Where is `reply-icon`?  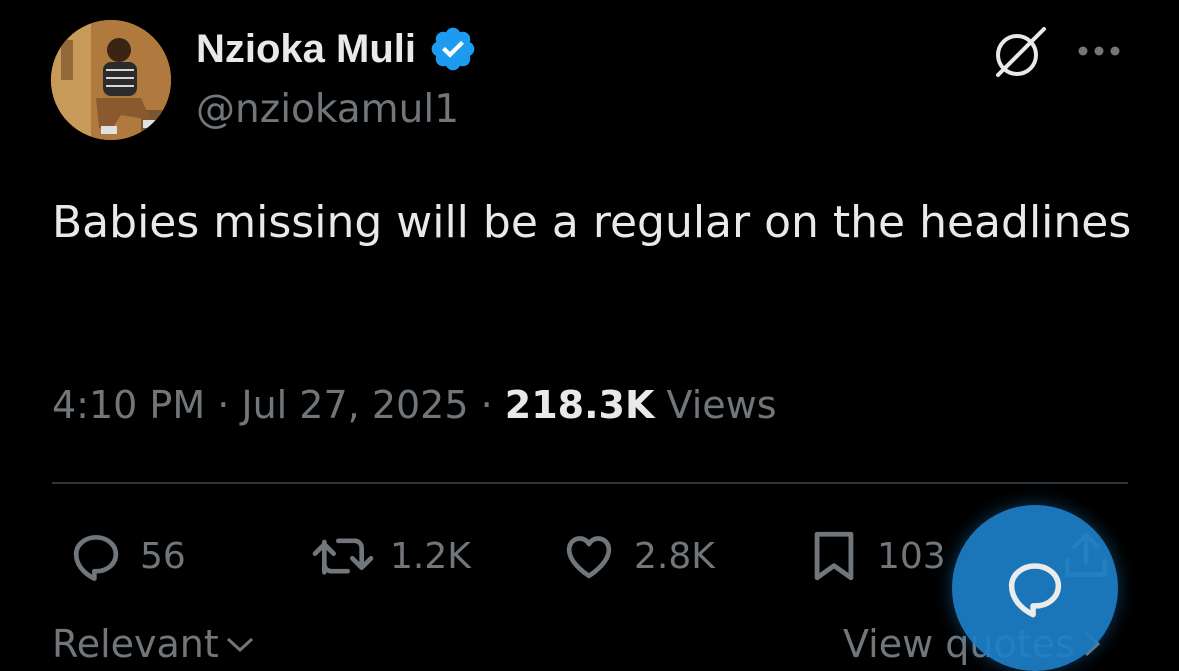 reply-icon is located at coordinates (96, 558).